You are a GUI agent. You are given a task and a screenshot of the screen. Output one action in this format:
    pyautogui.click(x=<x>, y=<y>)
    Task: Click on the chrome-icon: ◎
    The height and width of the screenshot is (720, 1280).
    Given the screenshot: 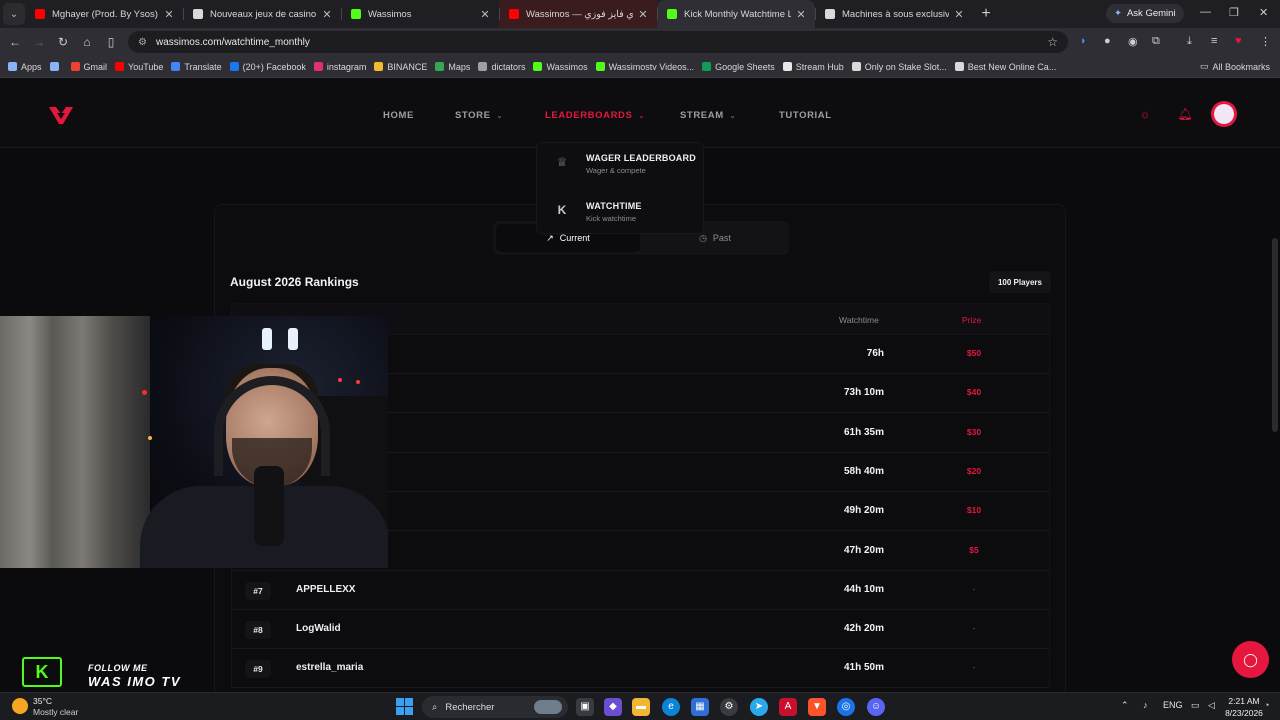 What is the action you would take?
    pyautogui.click(x=846, y=707)
    